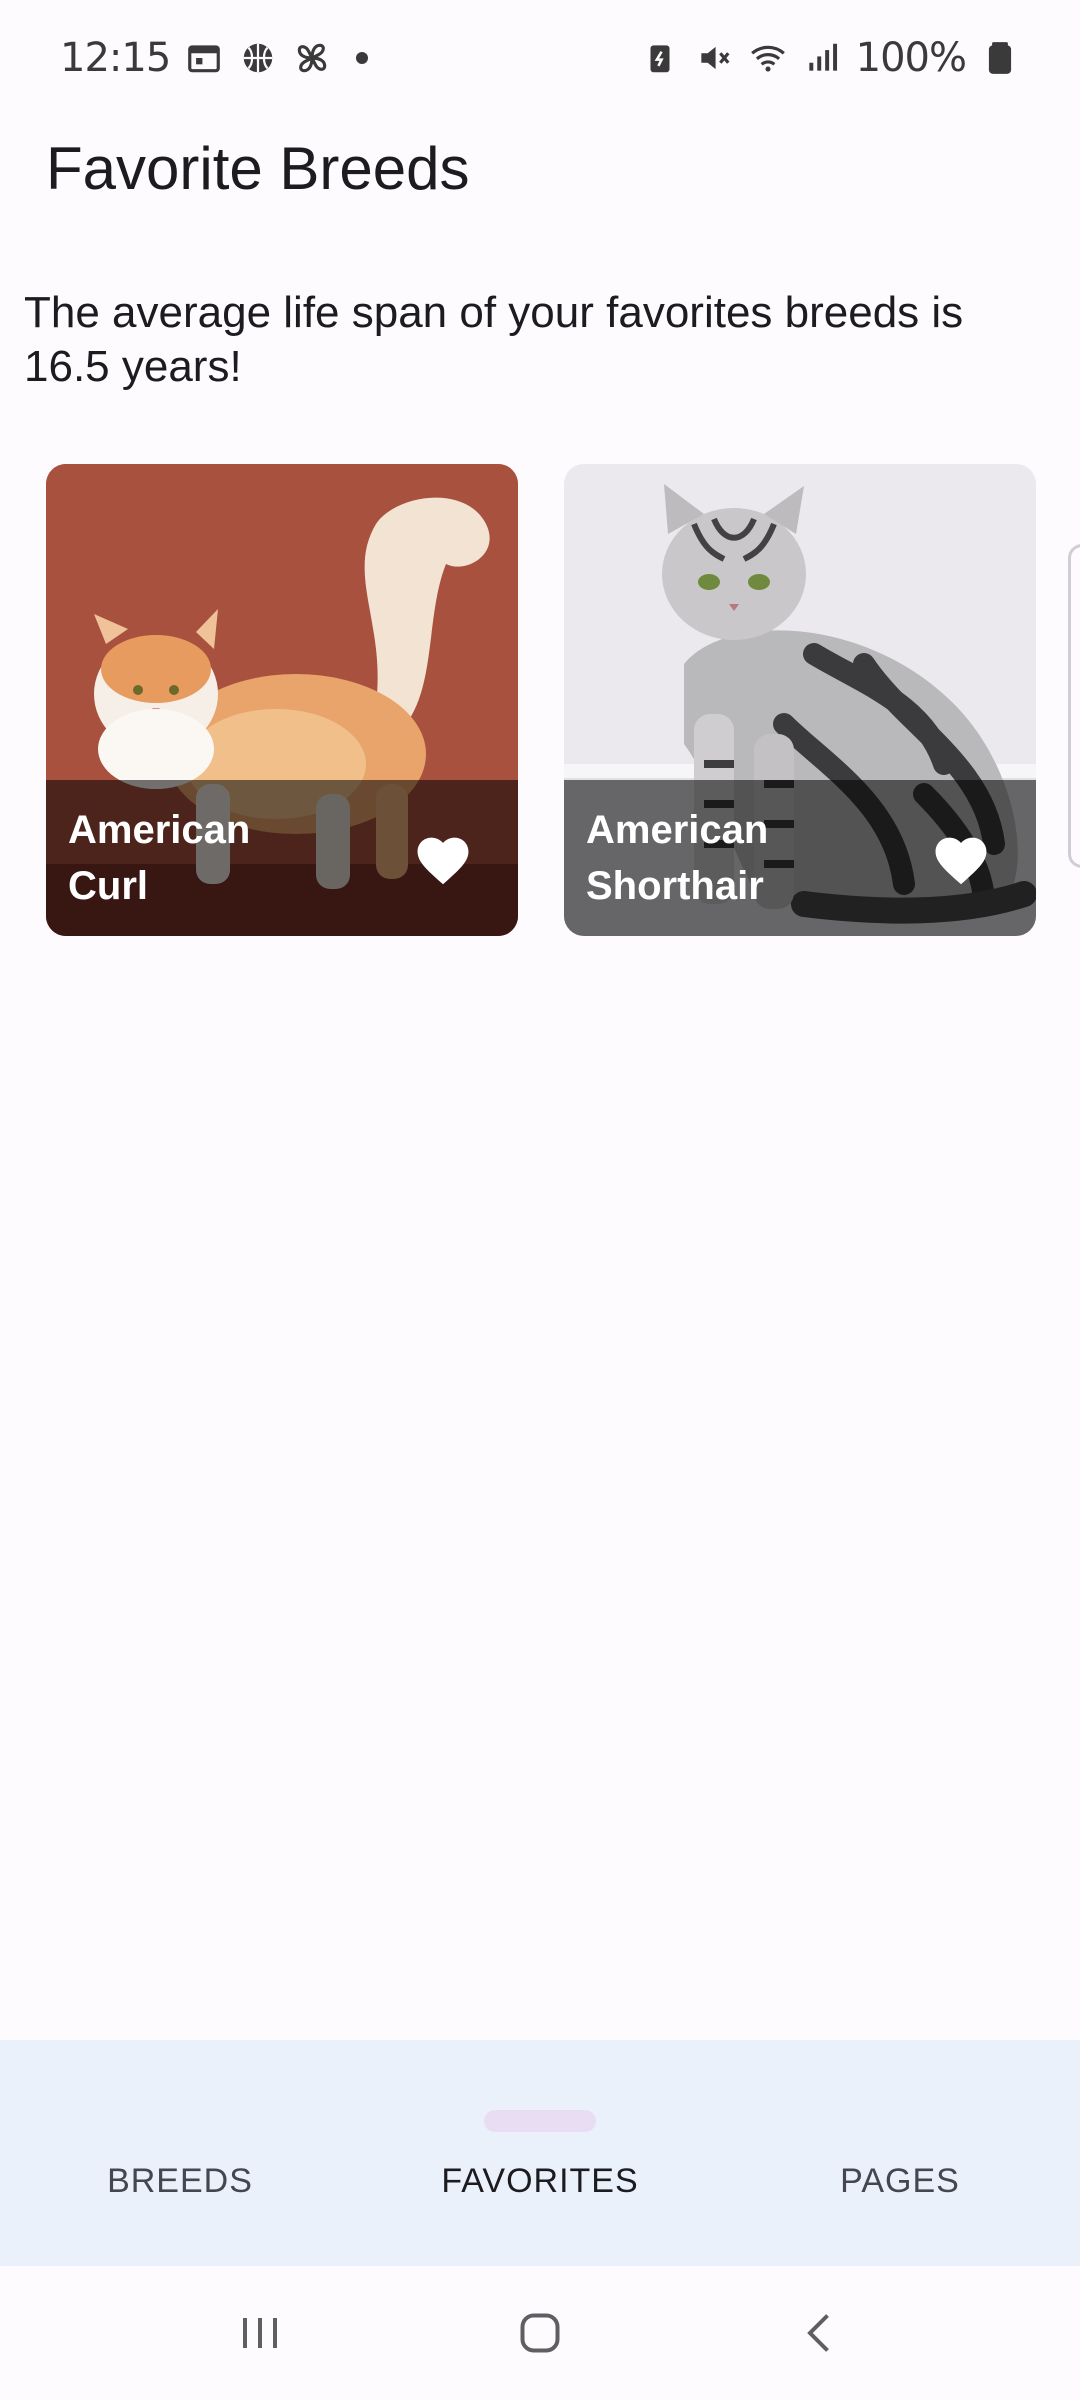 The height and width of the screenshot is (2400, 1080). What do you see at coordinates (540, 2121) in the screenshot?
I see `active-tab-indicator` at bounding box center [540, 2121].